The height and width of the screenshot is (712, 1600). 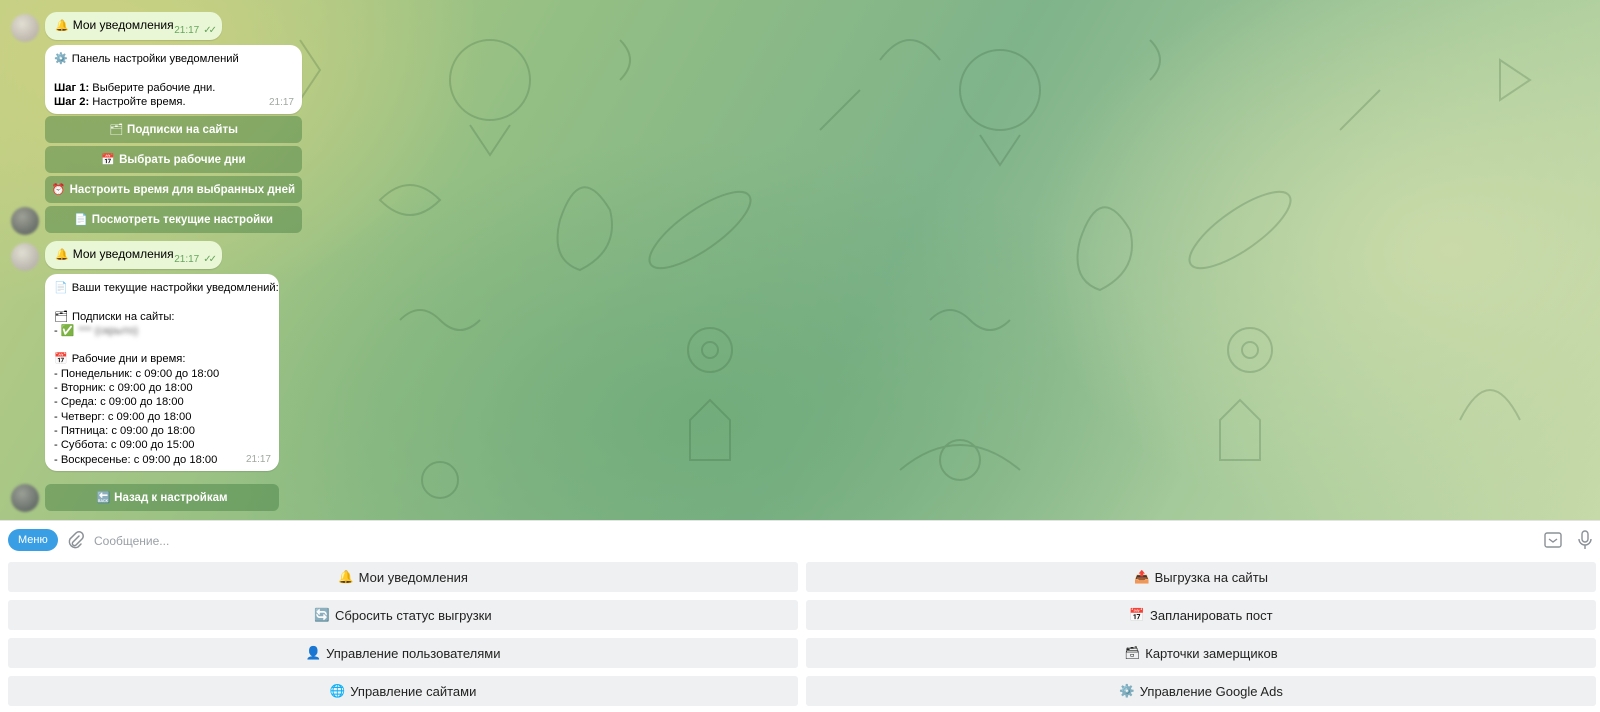 What do you see at coordinates (123, 316) in the screenshot?
I see `subscriptions-title: Подписки на сайты:` at bounding box center [123, 316].